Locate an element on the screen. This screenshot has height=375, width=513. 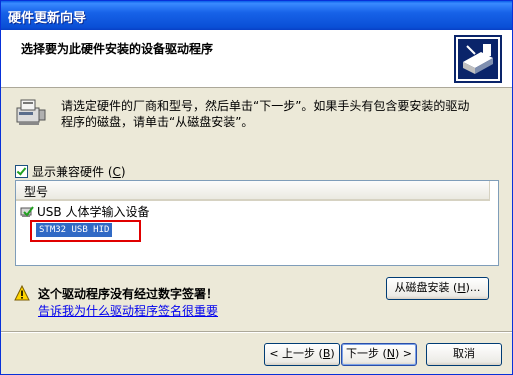
hid-device-icon is located at coordinates (27, 211).